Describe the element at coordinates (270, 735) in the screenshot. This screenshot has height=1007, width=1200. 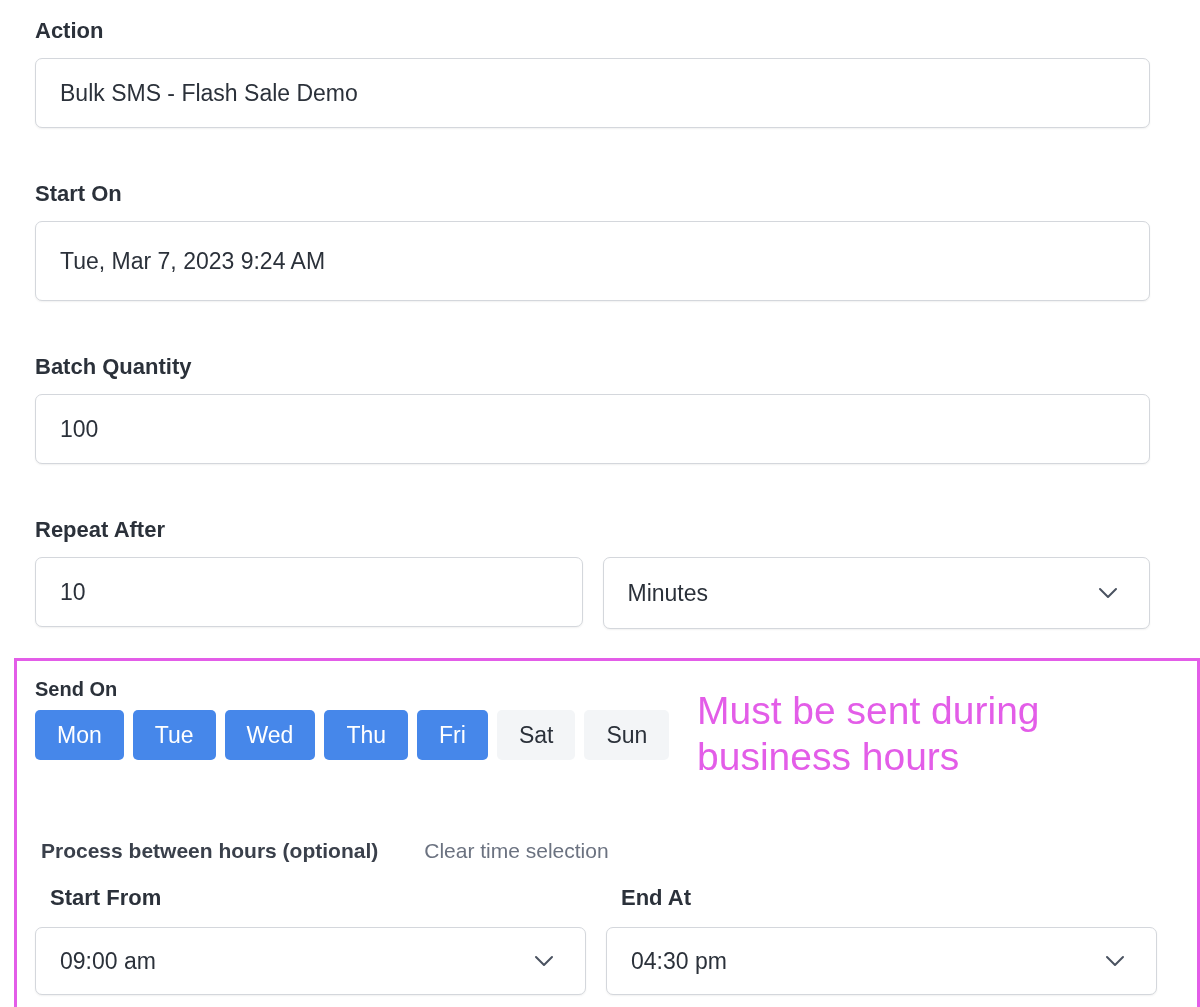
I see `day-toggle: Wed` at that location.